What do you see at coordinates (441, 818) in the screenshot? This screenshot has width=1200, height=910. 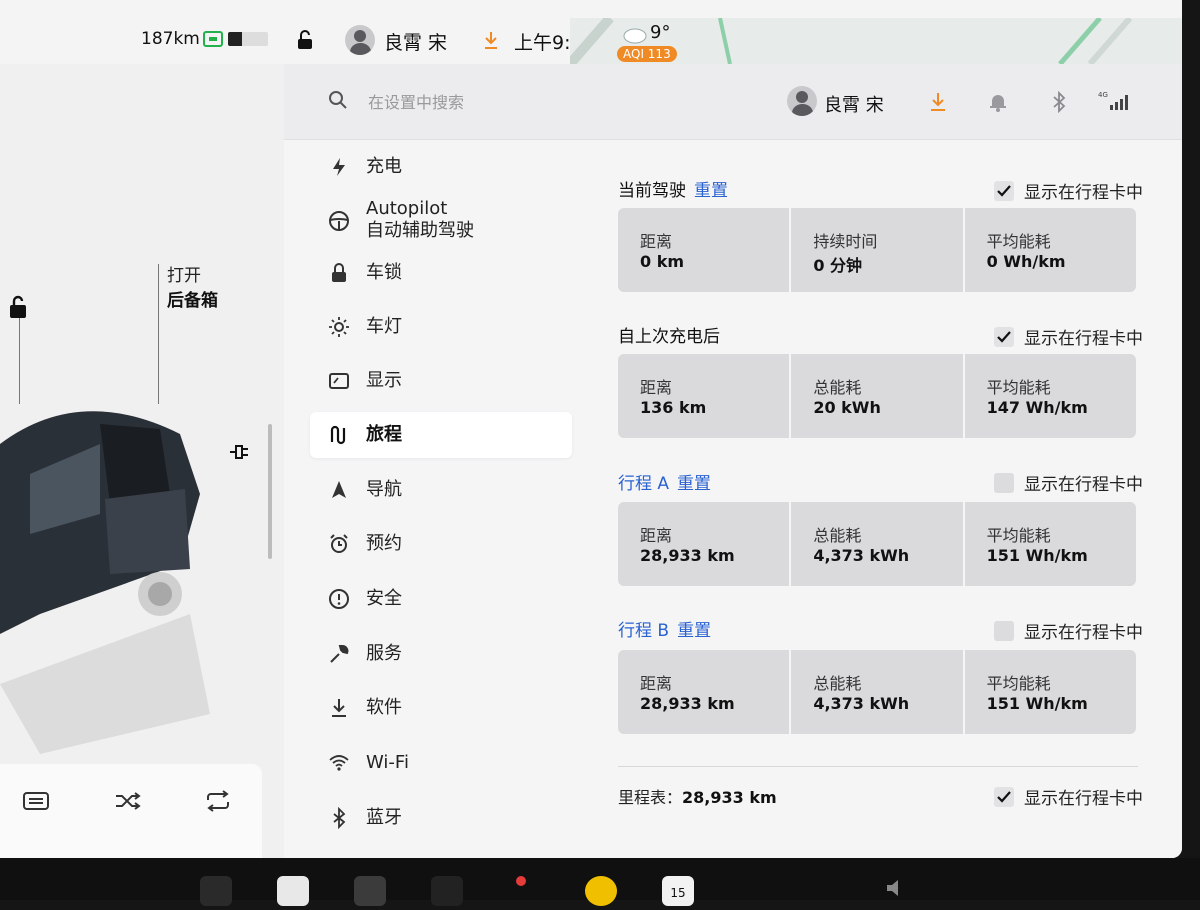 I see `menu-item-bluetooth: 蓝牙` at bounding box center [441, 818].